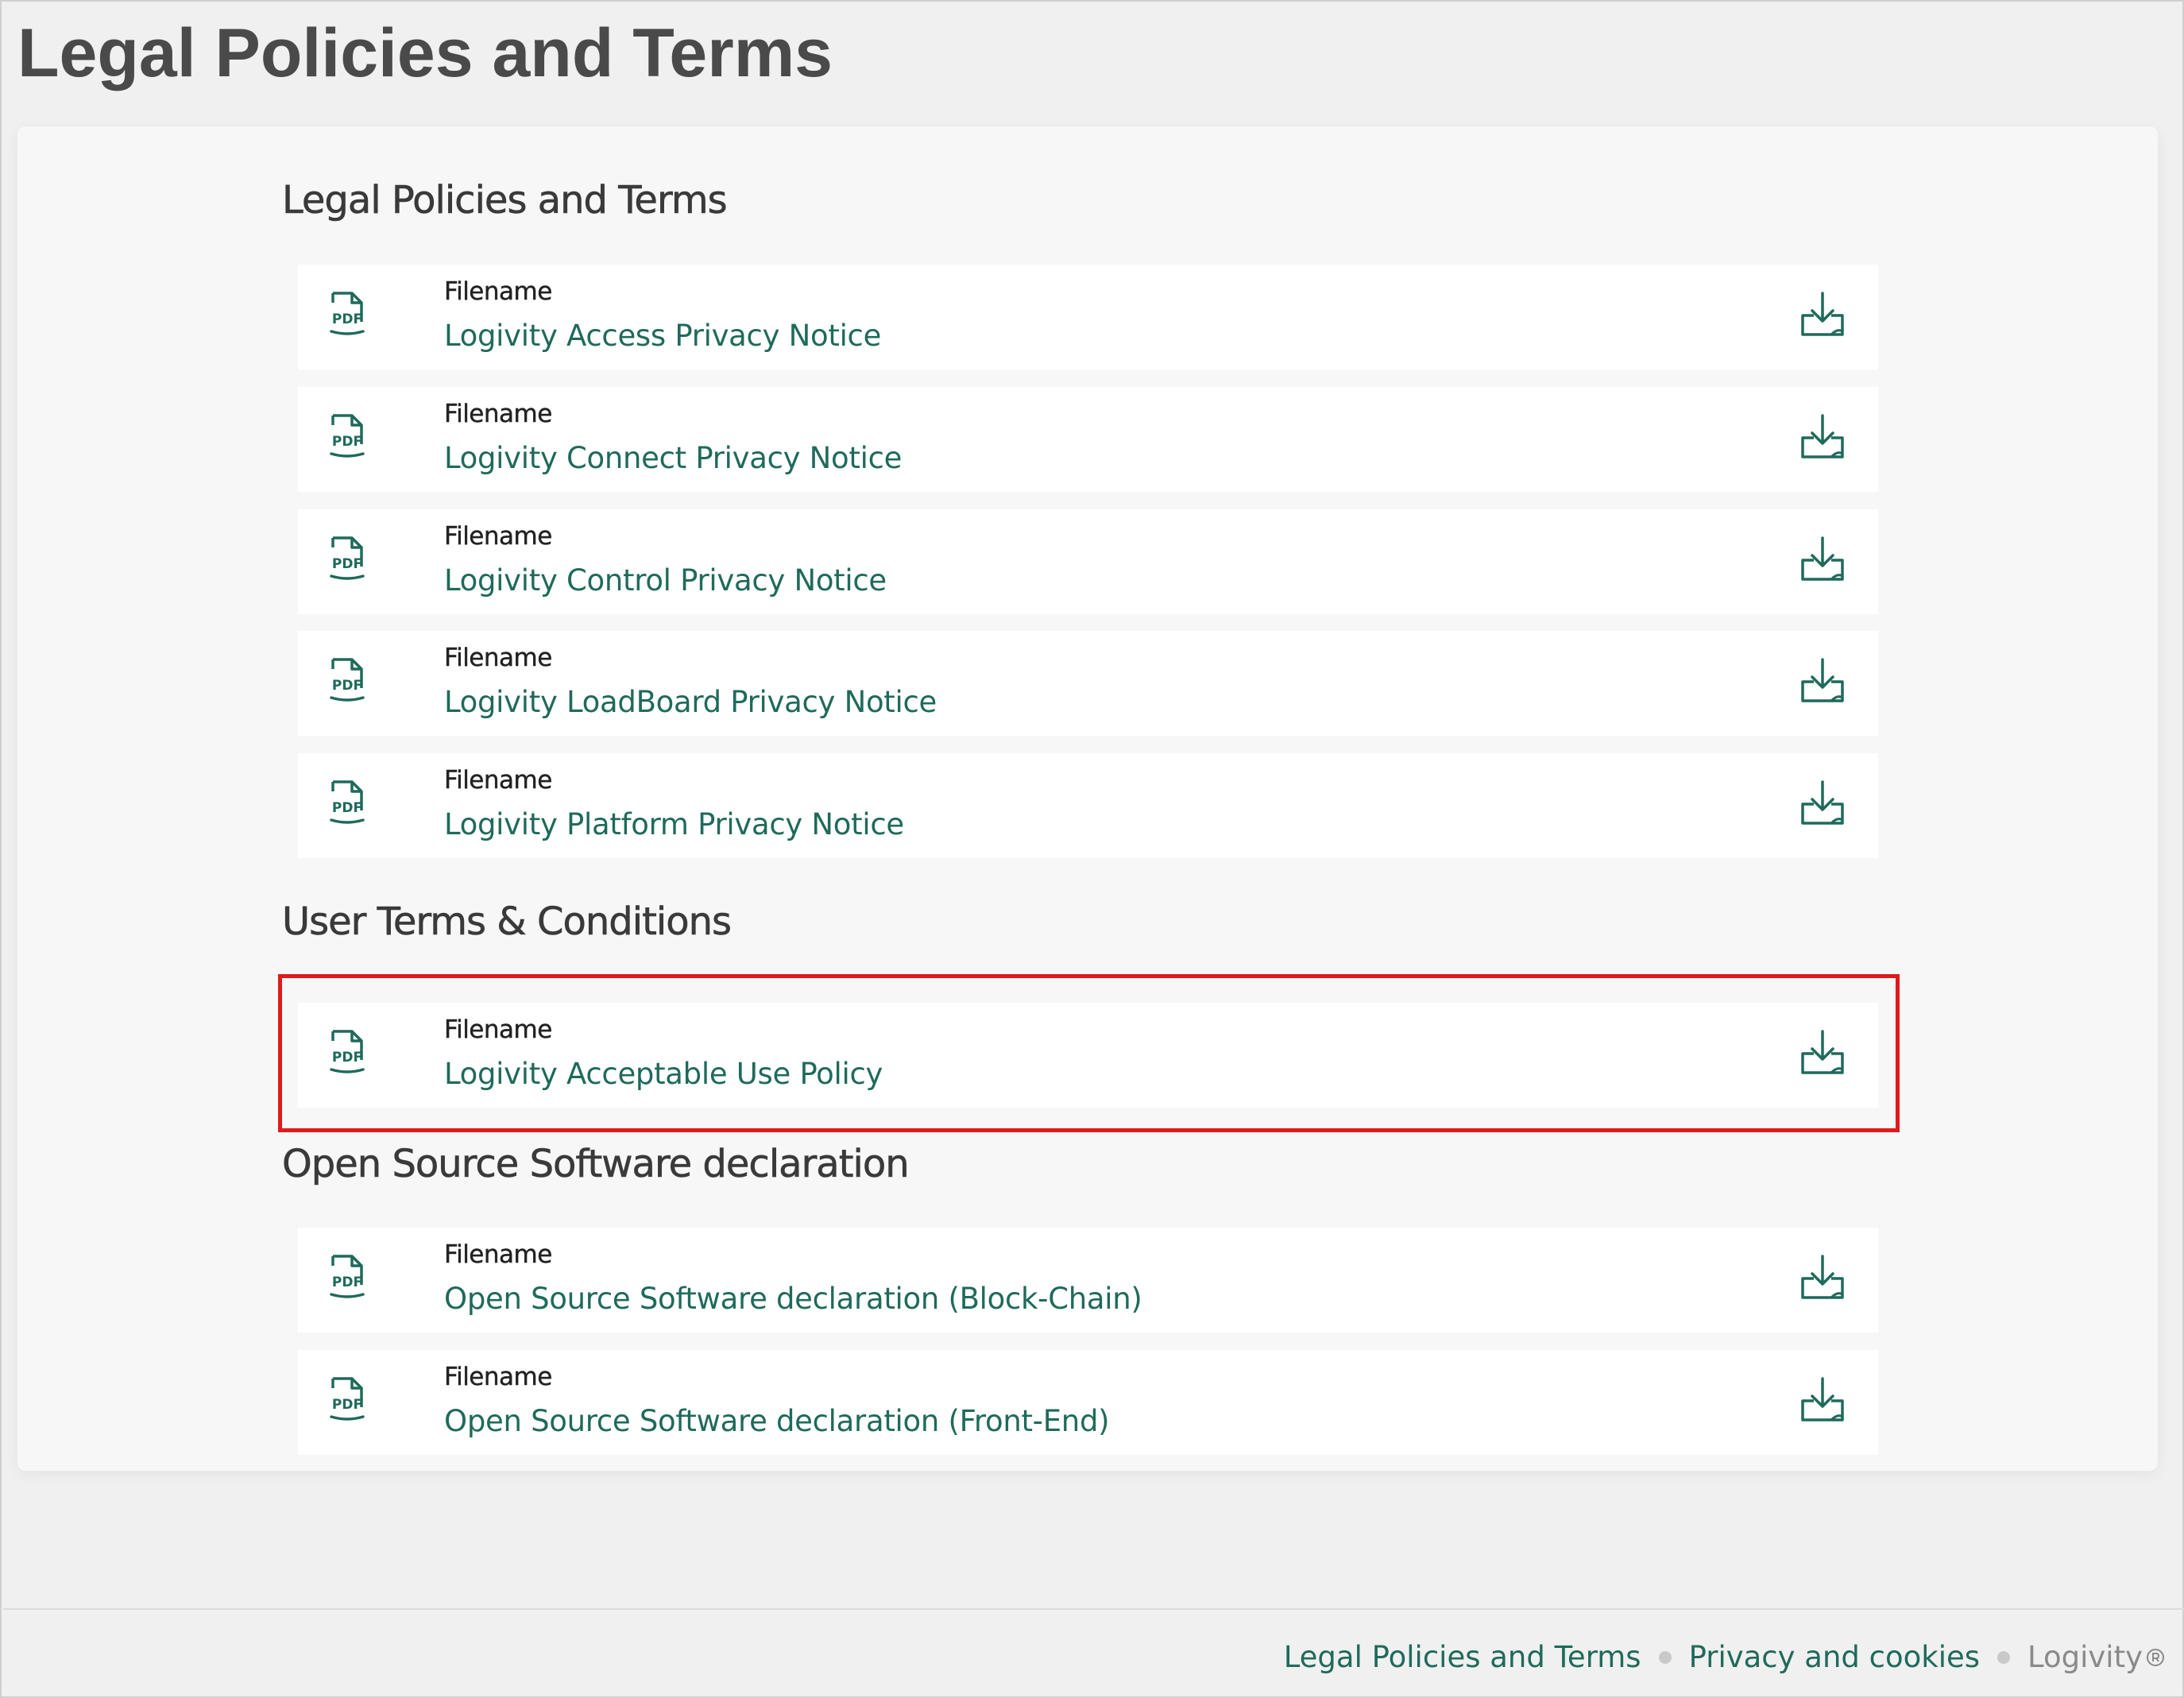 The height and width of the screenshot is (1698, 2184). Describe the element at coordinates (662, 336) in the screenshot. I see `file-link: Logivity Access Privacy Notice` at that location.